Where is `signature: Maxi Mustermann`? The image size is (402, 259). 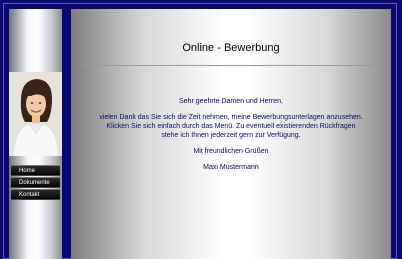
signature: Maxi Mustermann is located at coordinates (231, 167).